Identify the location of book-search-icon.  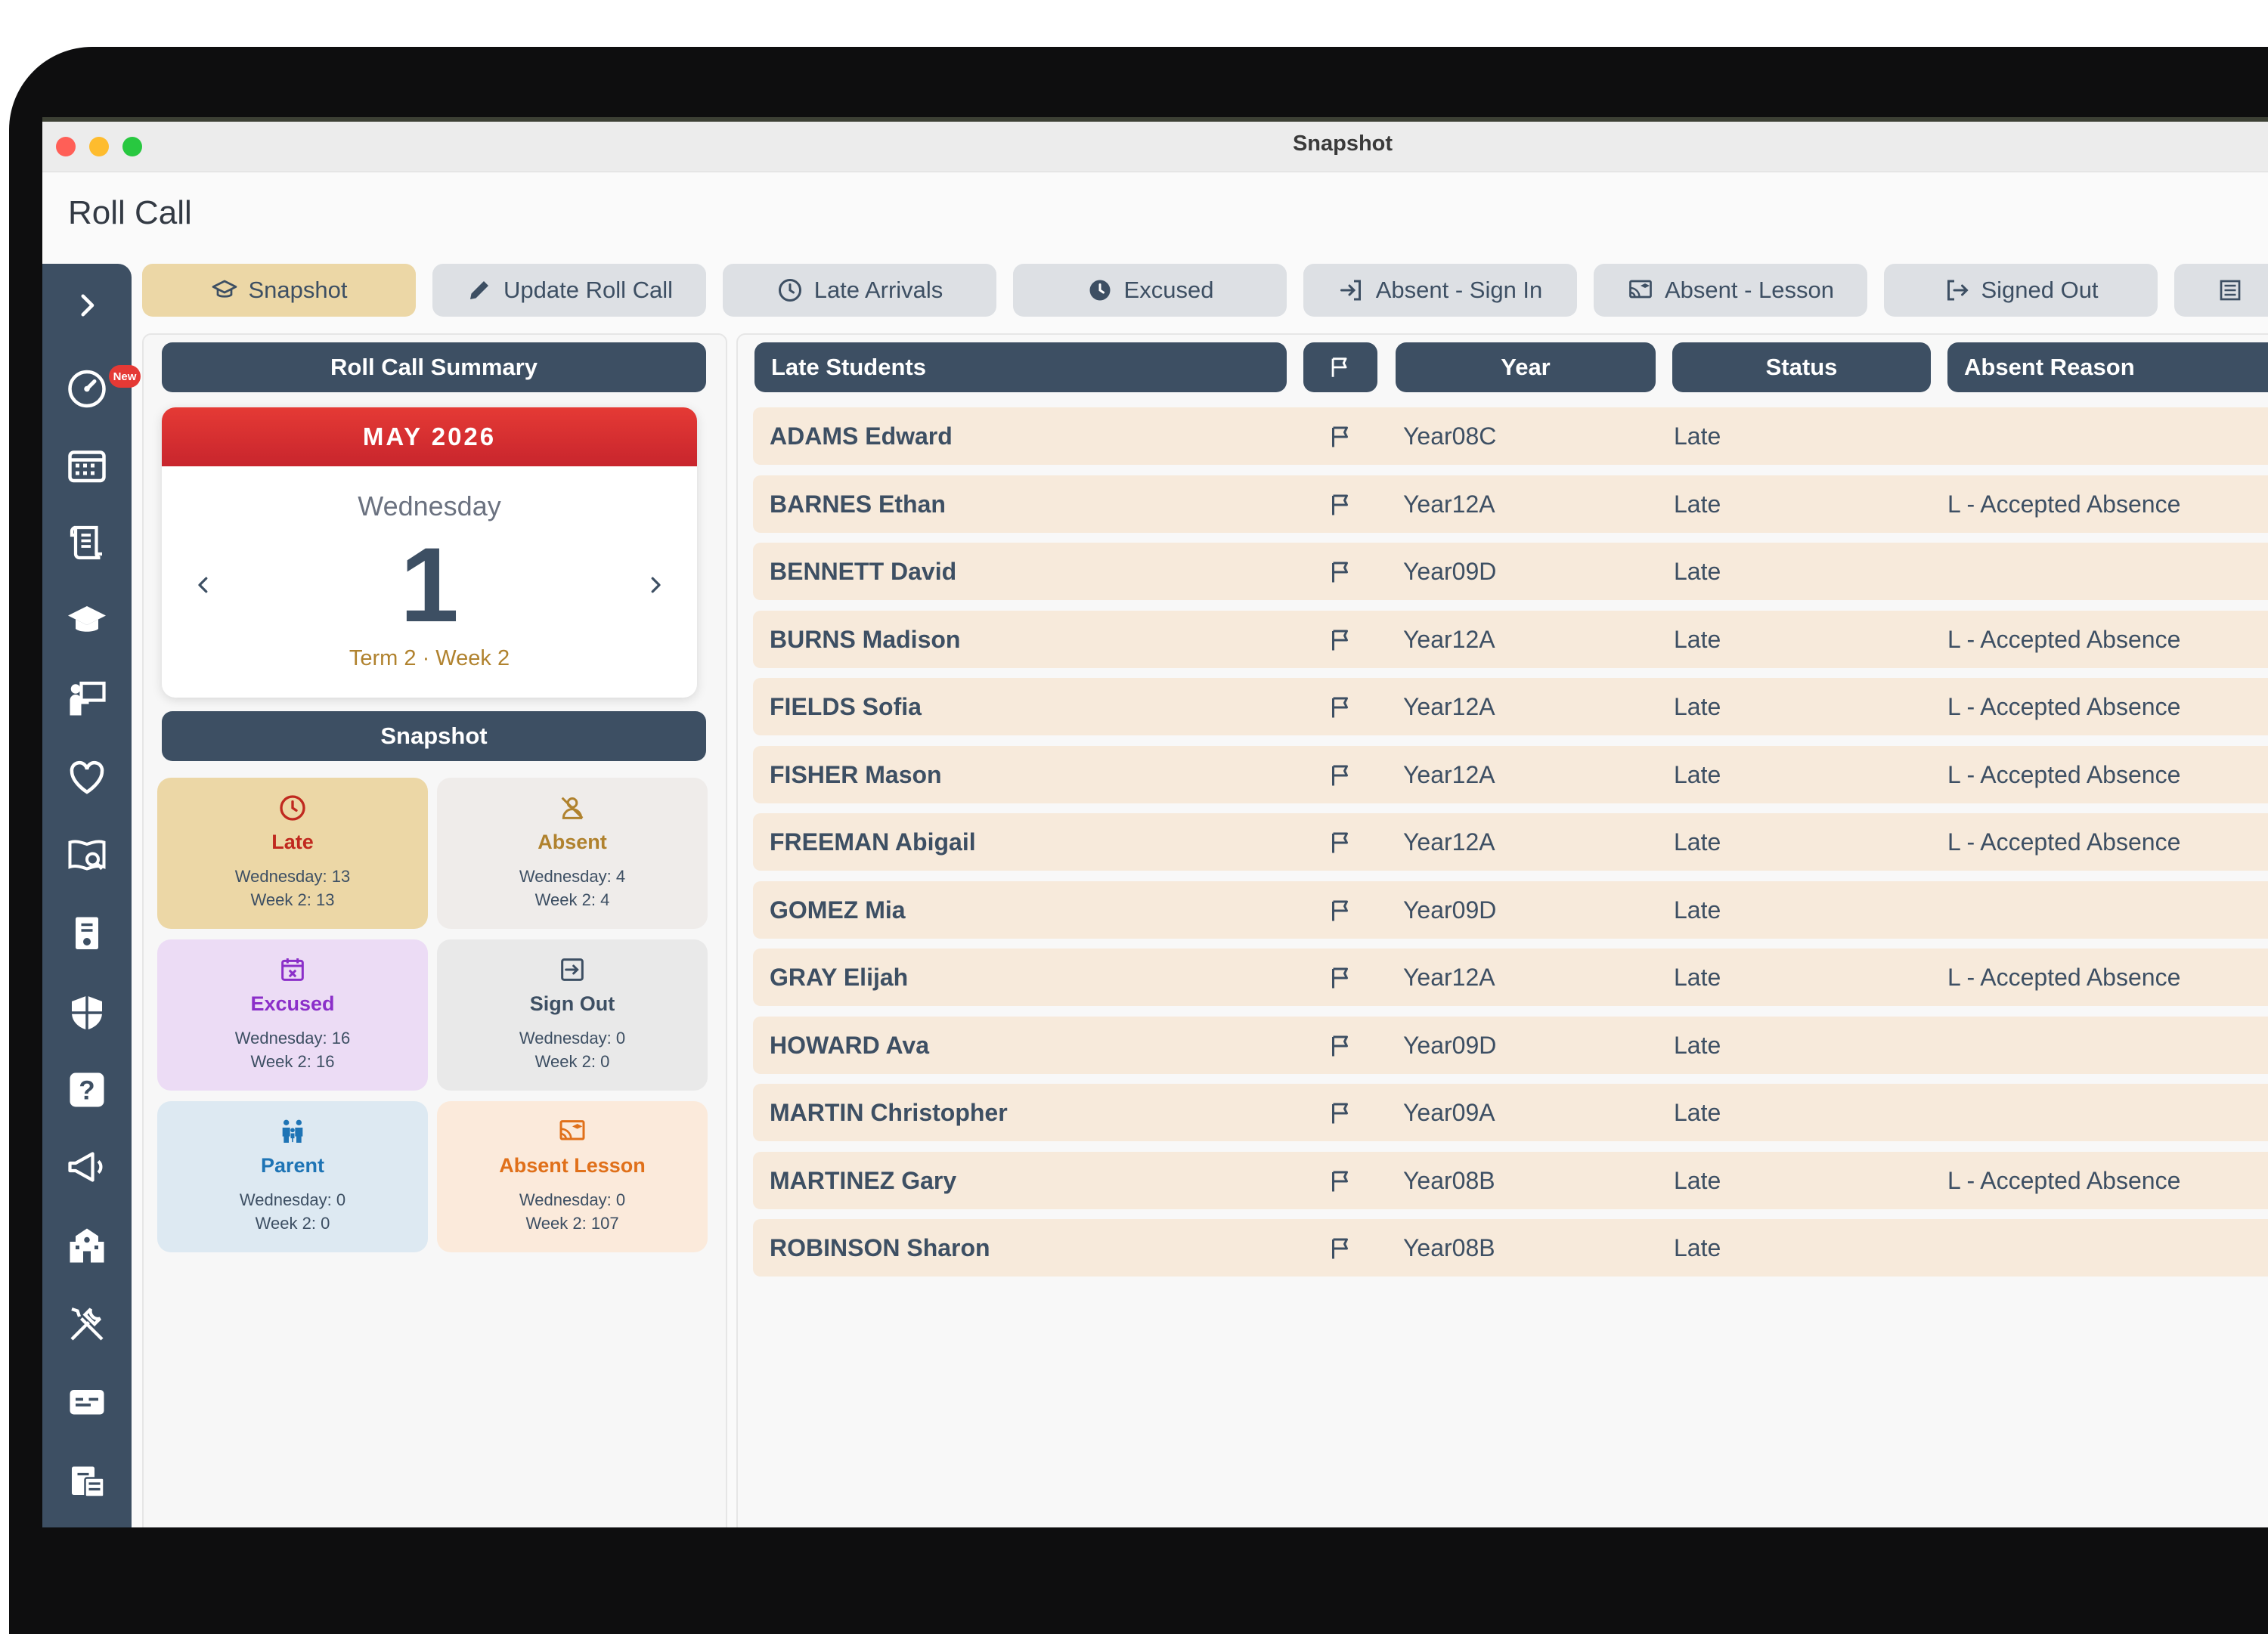
(86, 855).